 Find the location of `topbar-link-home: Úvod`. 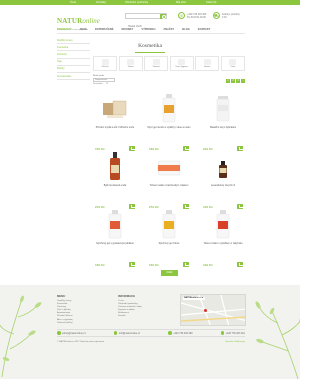

topbar-link-home: Úvod is located at coordinates (73, 3).